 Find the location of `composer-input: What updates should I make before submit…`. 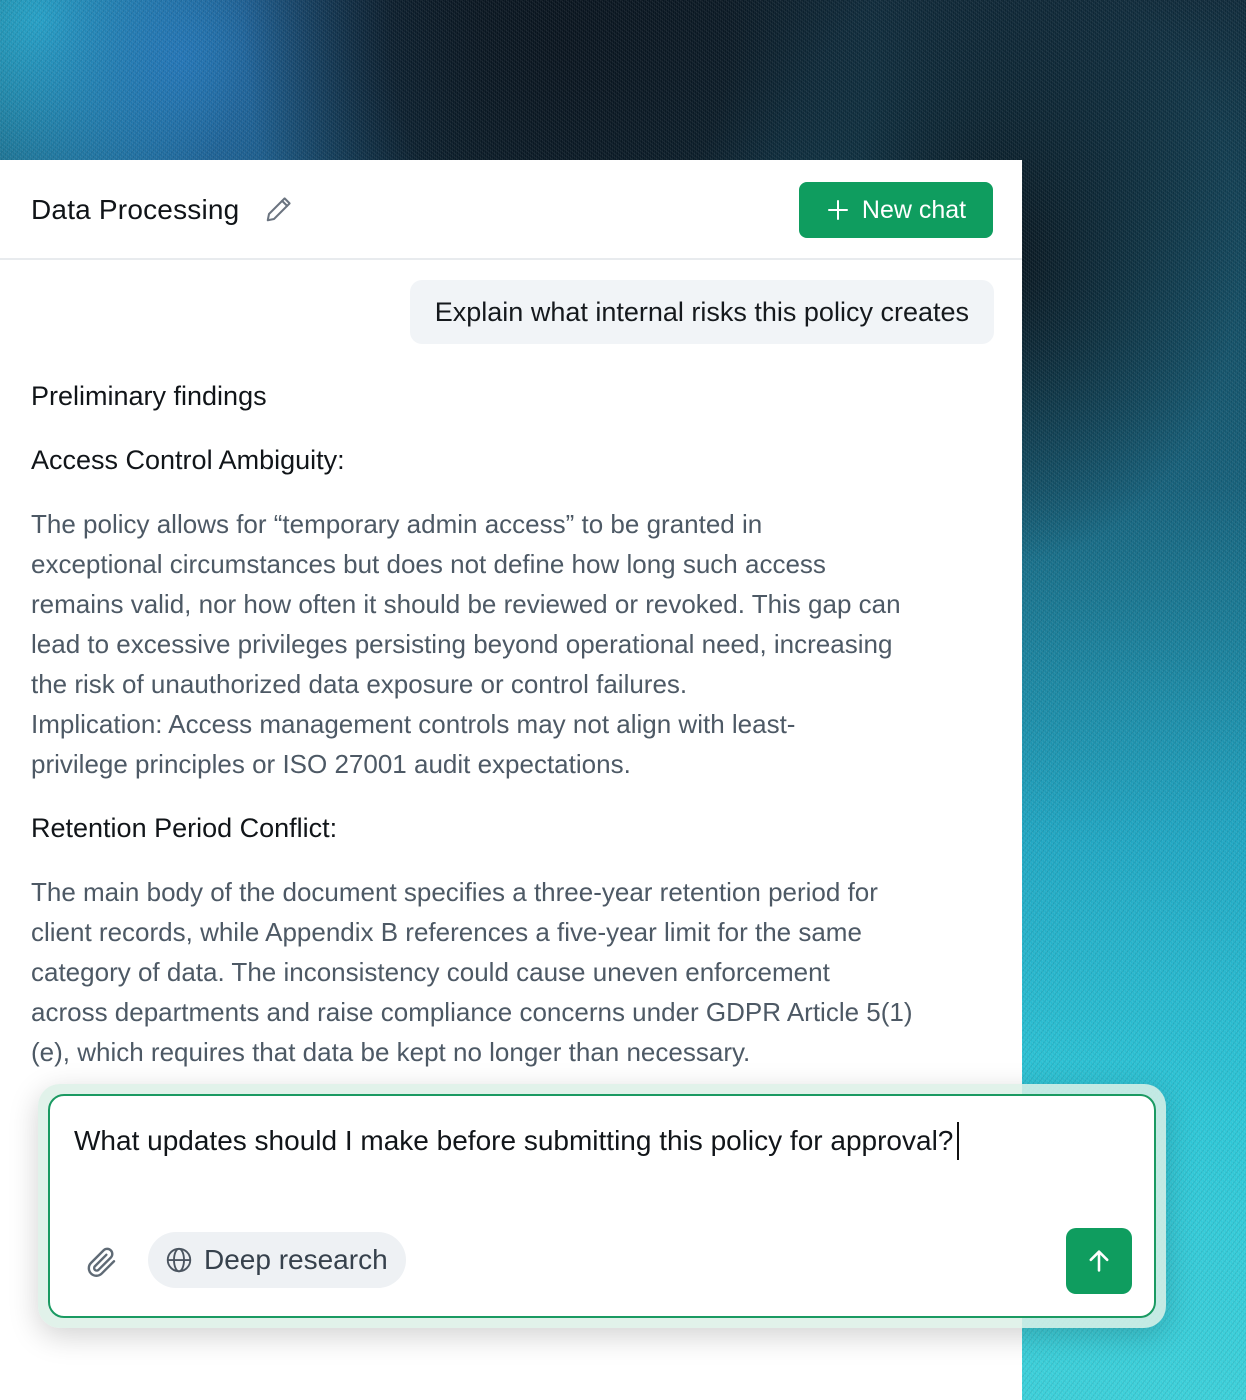

composer-input: What updates should I make before submit… is located at coordinates (517, 1141).